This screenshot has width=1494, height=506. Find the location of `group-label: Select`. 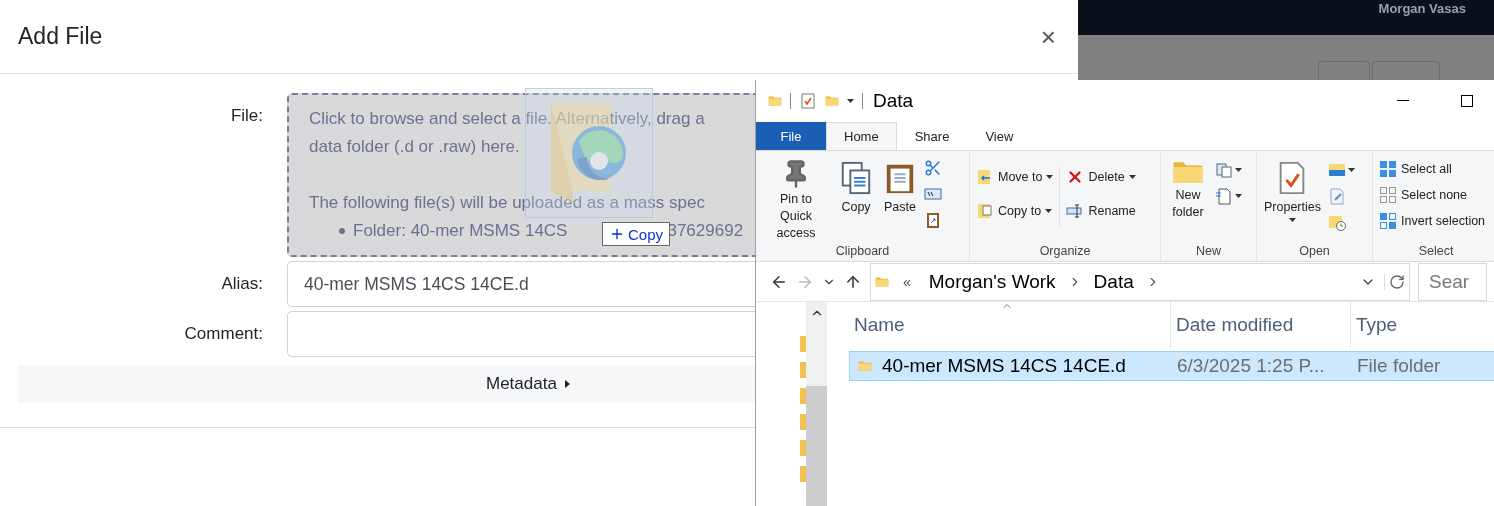

group-label: Select is located at coordinates (1436, 252).